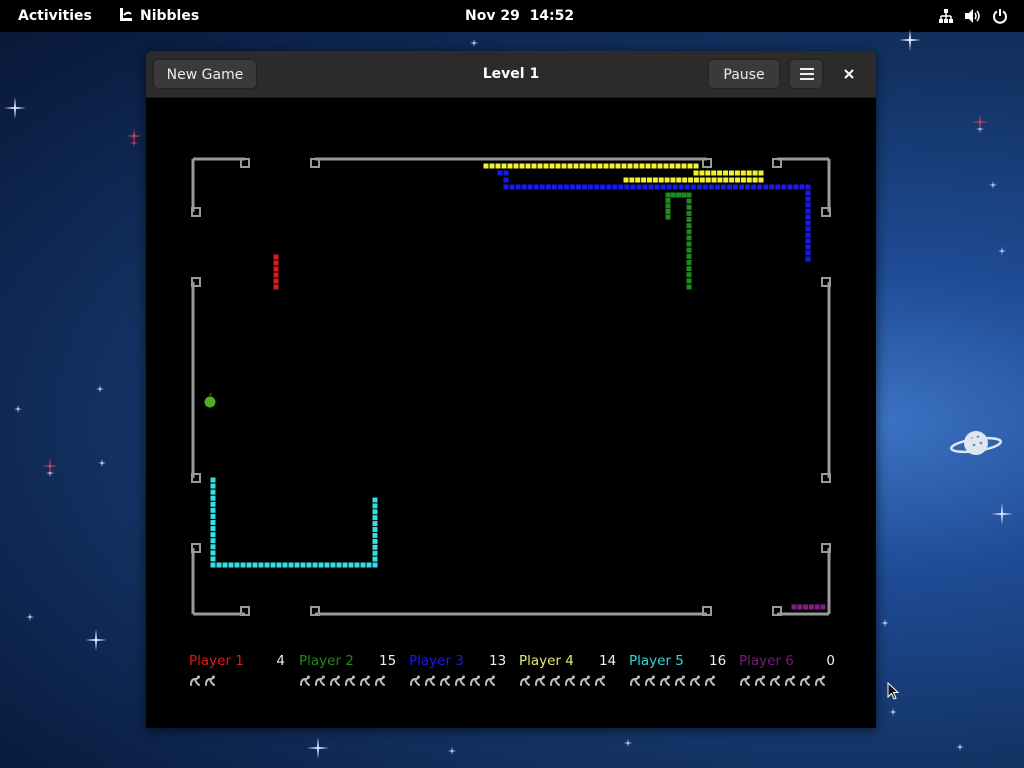 This screenshot has width=1024, height=768. Describe the element at coordinates (205, 74) in the screenshot. I see `new-game-button: New Game` at that location.